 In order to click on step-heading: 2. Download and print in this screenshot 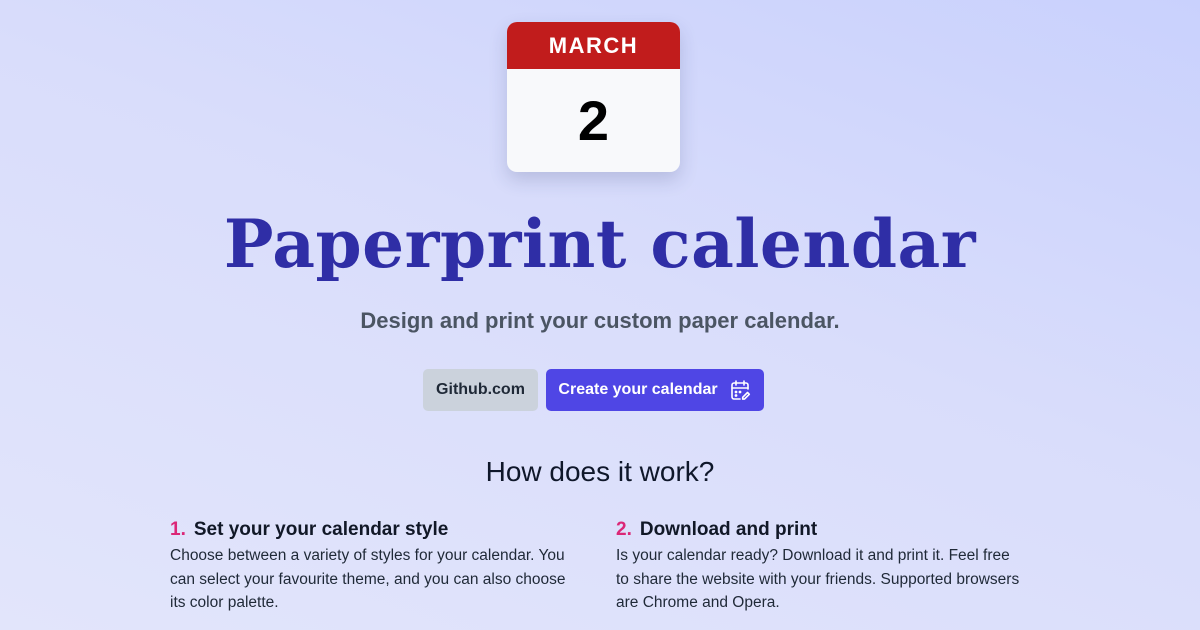, I will do `click(821, 530)`.